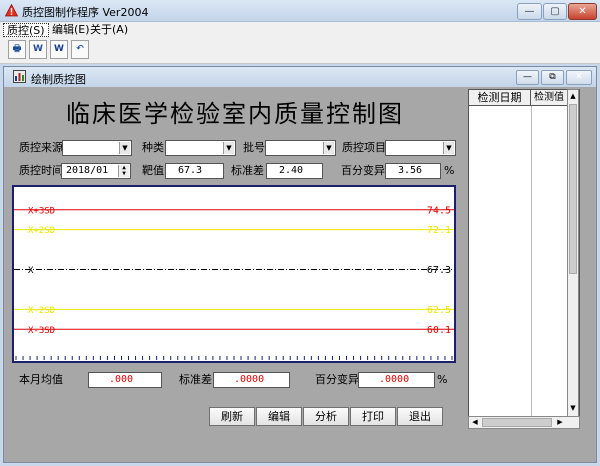  I want to click on menu-item-about: 关于(A), so click(109, 30).